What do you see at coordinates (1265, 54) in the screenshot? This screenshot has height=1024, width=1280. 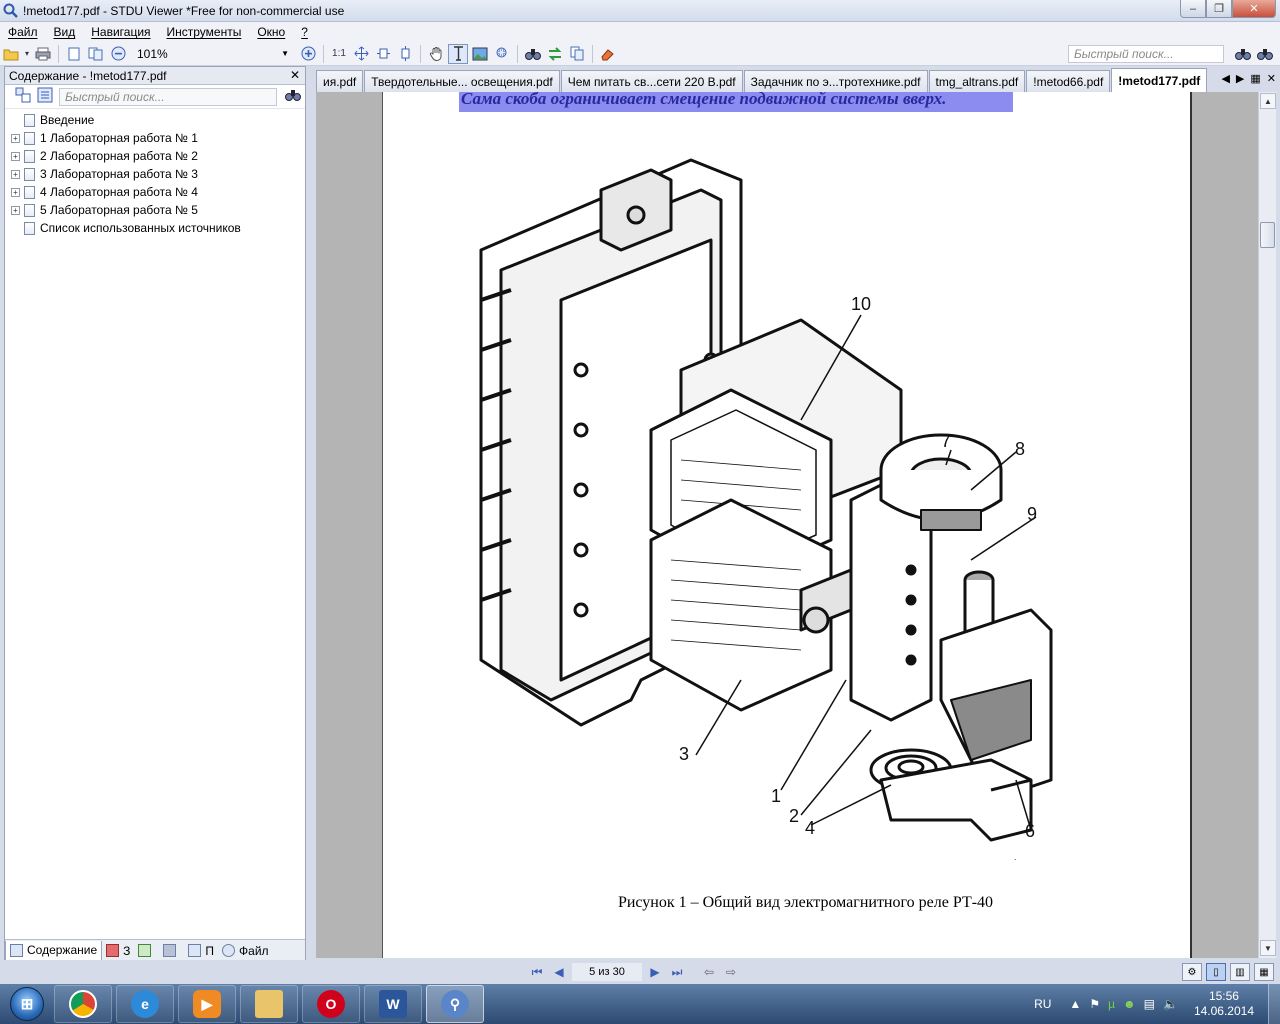 I see `find-next-icon` at bounding box center [1265, 54].